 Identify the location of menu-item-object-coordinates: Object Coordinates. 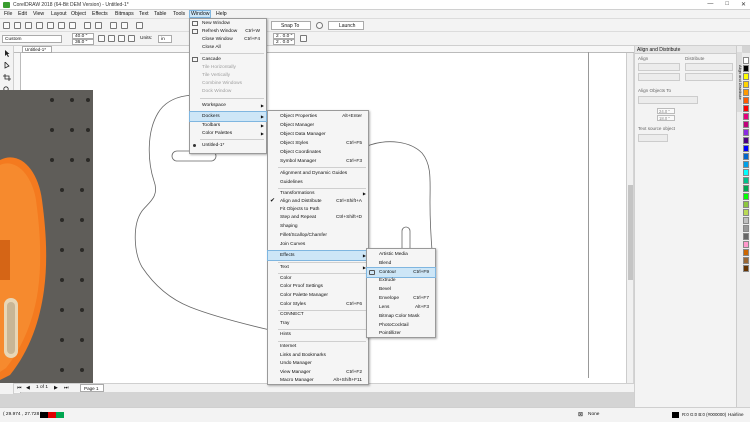
(318, 152).